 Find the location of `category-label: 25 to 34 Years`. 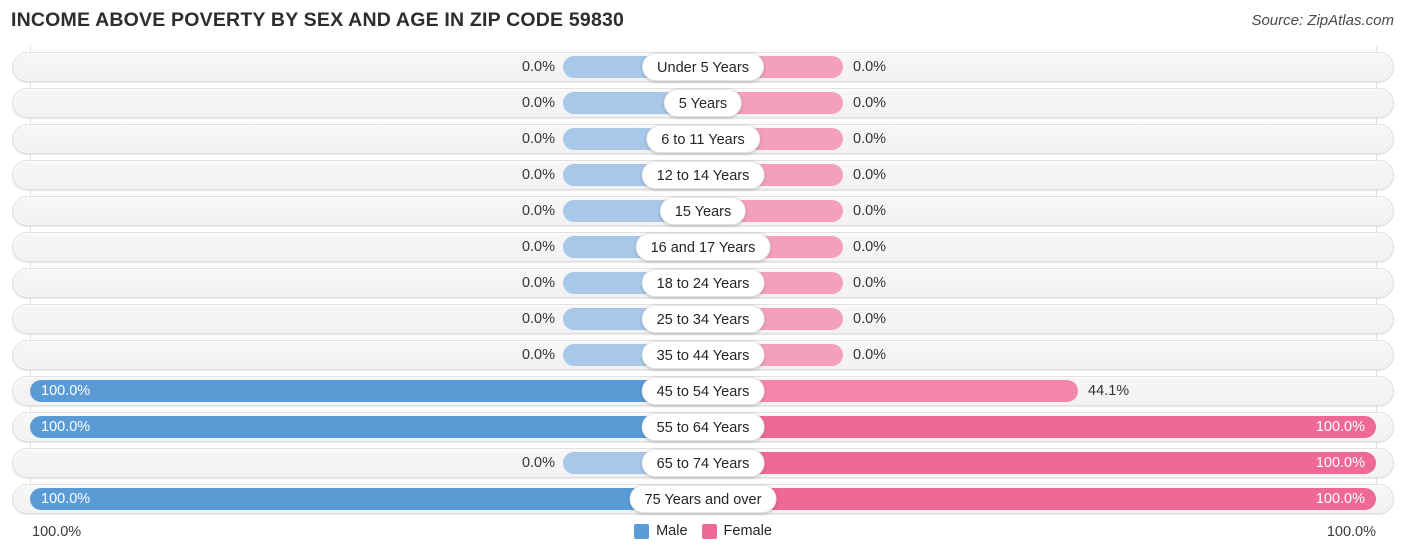

category-label: 25 to 34 Years is located at coordinates (703, 319).